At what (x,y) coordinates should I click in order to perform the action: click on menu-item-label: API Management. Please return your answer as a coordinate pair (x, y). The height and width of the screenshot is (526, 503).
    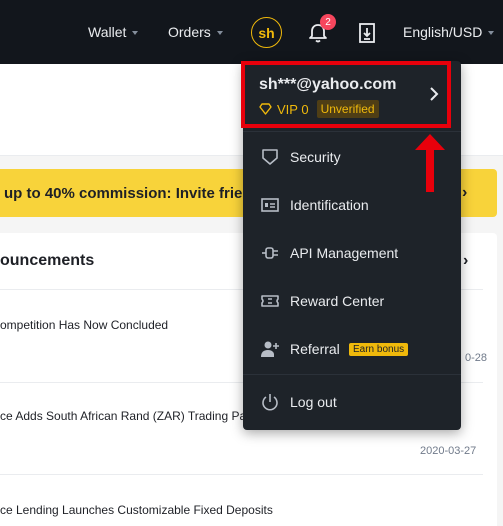
    Looking at the image, I should click on (344, 253).